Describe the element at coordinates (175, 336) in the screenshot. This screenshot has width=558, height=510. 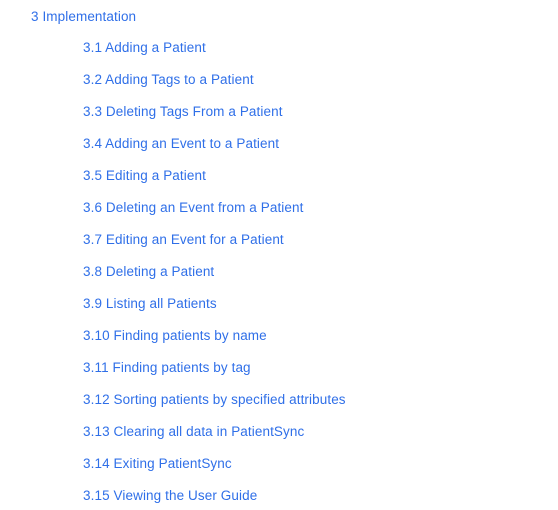
I see `toc-link-finding-by-name: 3.10 Finding patients by name` at that location.